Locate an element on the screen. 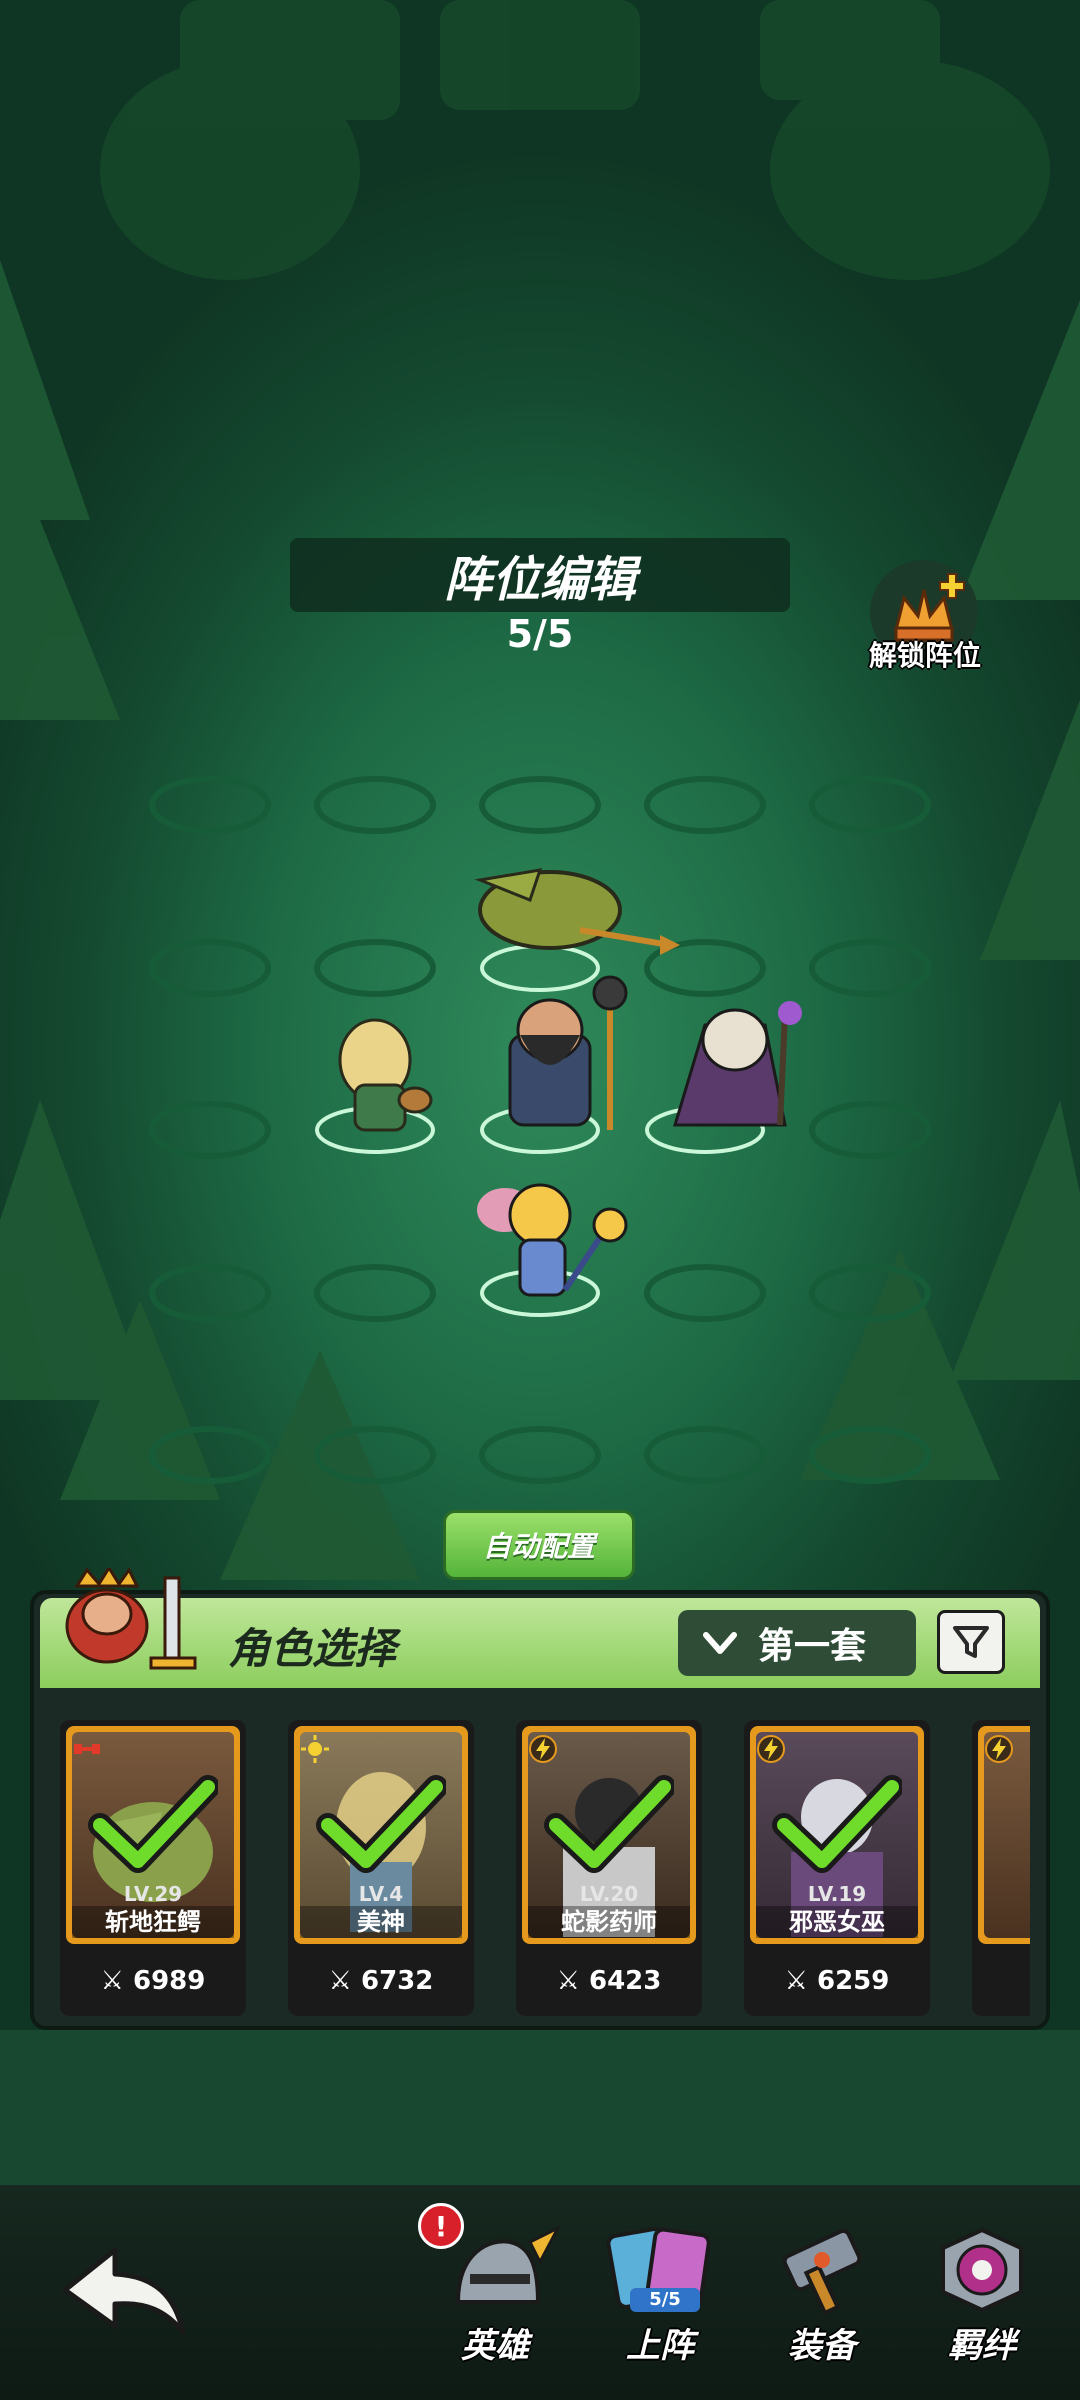  character-card-partial is located at coordinates (1001, 1868).